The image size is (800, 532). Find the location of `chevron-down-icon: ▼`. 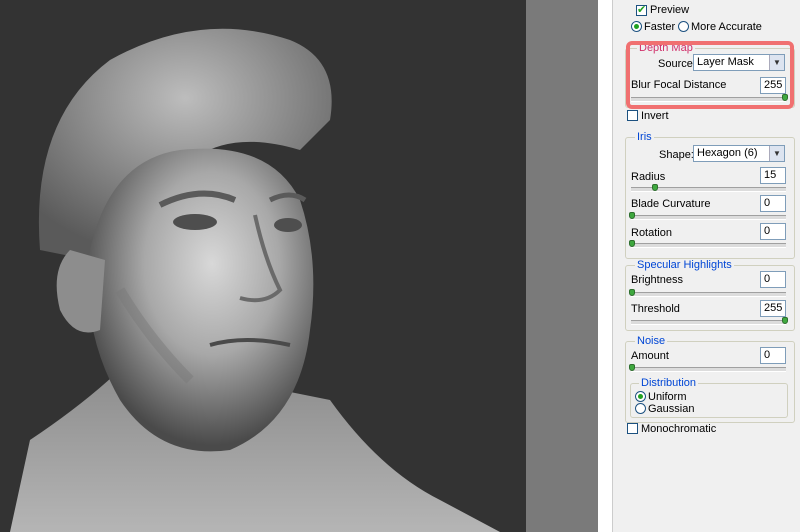

chevron-down-icon: ▼ is located at coordinates (776, 153).